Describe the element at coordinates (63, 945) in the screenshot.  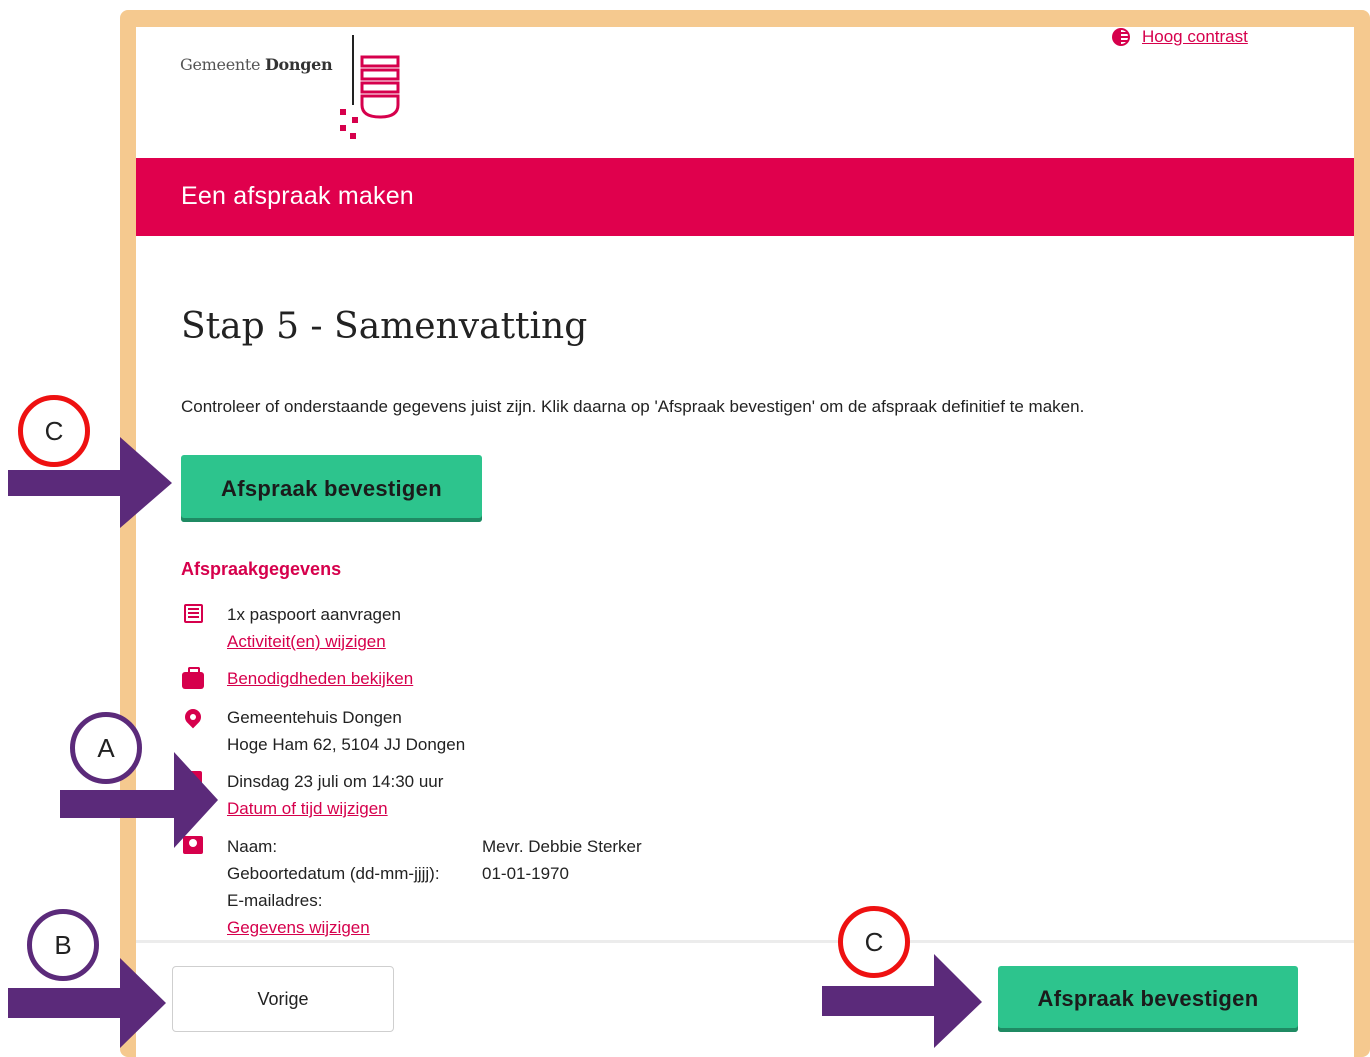
I see `annotation-label-b: B` at that location.